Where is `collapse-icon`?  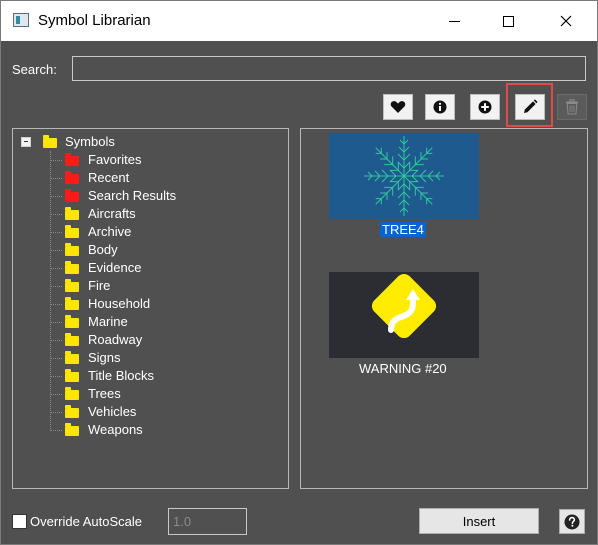
collapse-icon is located at coordinates (26, 142).